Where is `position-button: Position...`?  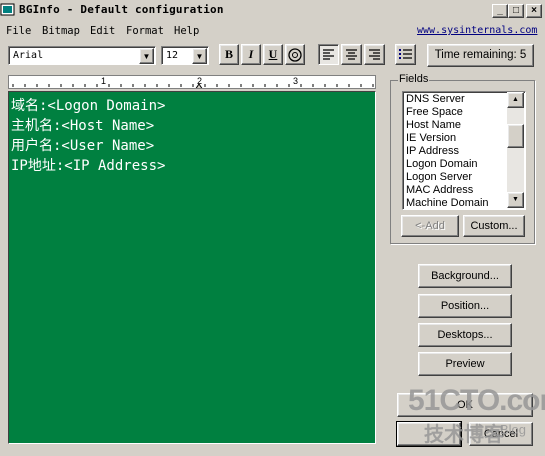
position-button: Position... is located at coordinates (465, 306).